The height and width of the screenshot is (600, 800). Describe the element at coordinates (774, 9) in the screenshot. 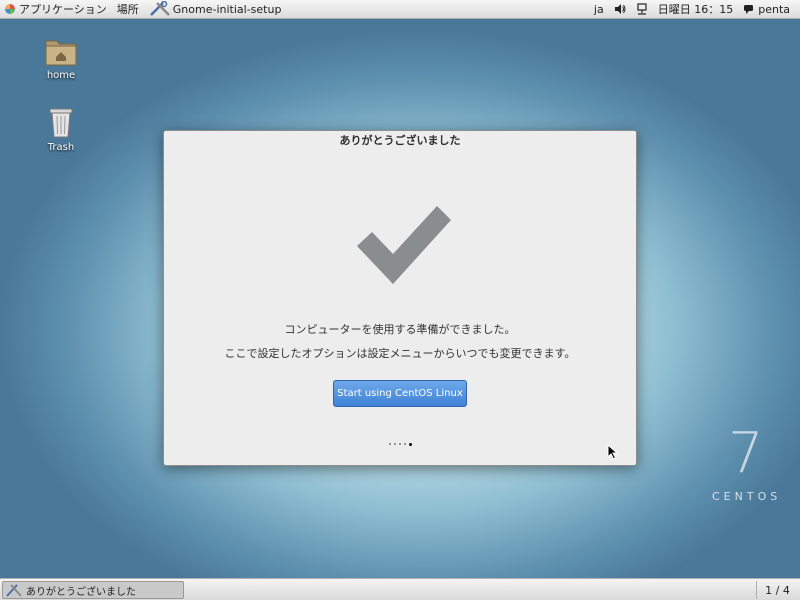

I see `user-label: penta` at that location.